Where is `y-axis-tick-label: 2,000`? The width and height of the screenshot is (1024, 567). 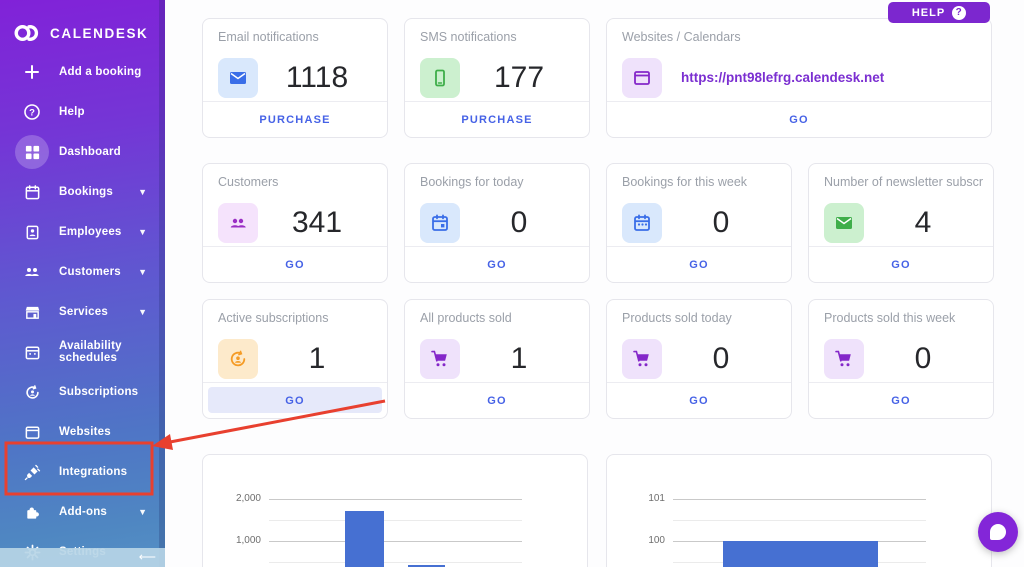
y-axis-tick-label: 2,000 is located at coordinates (248, 498).